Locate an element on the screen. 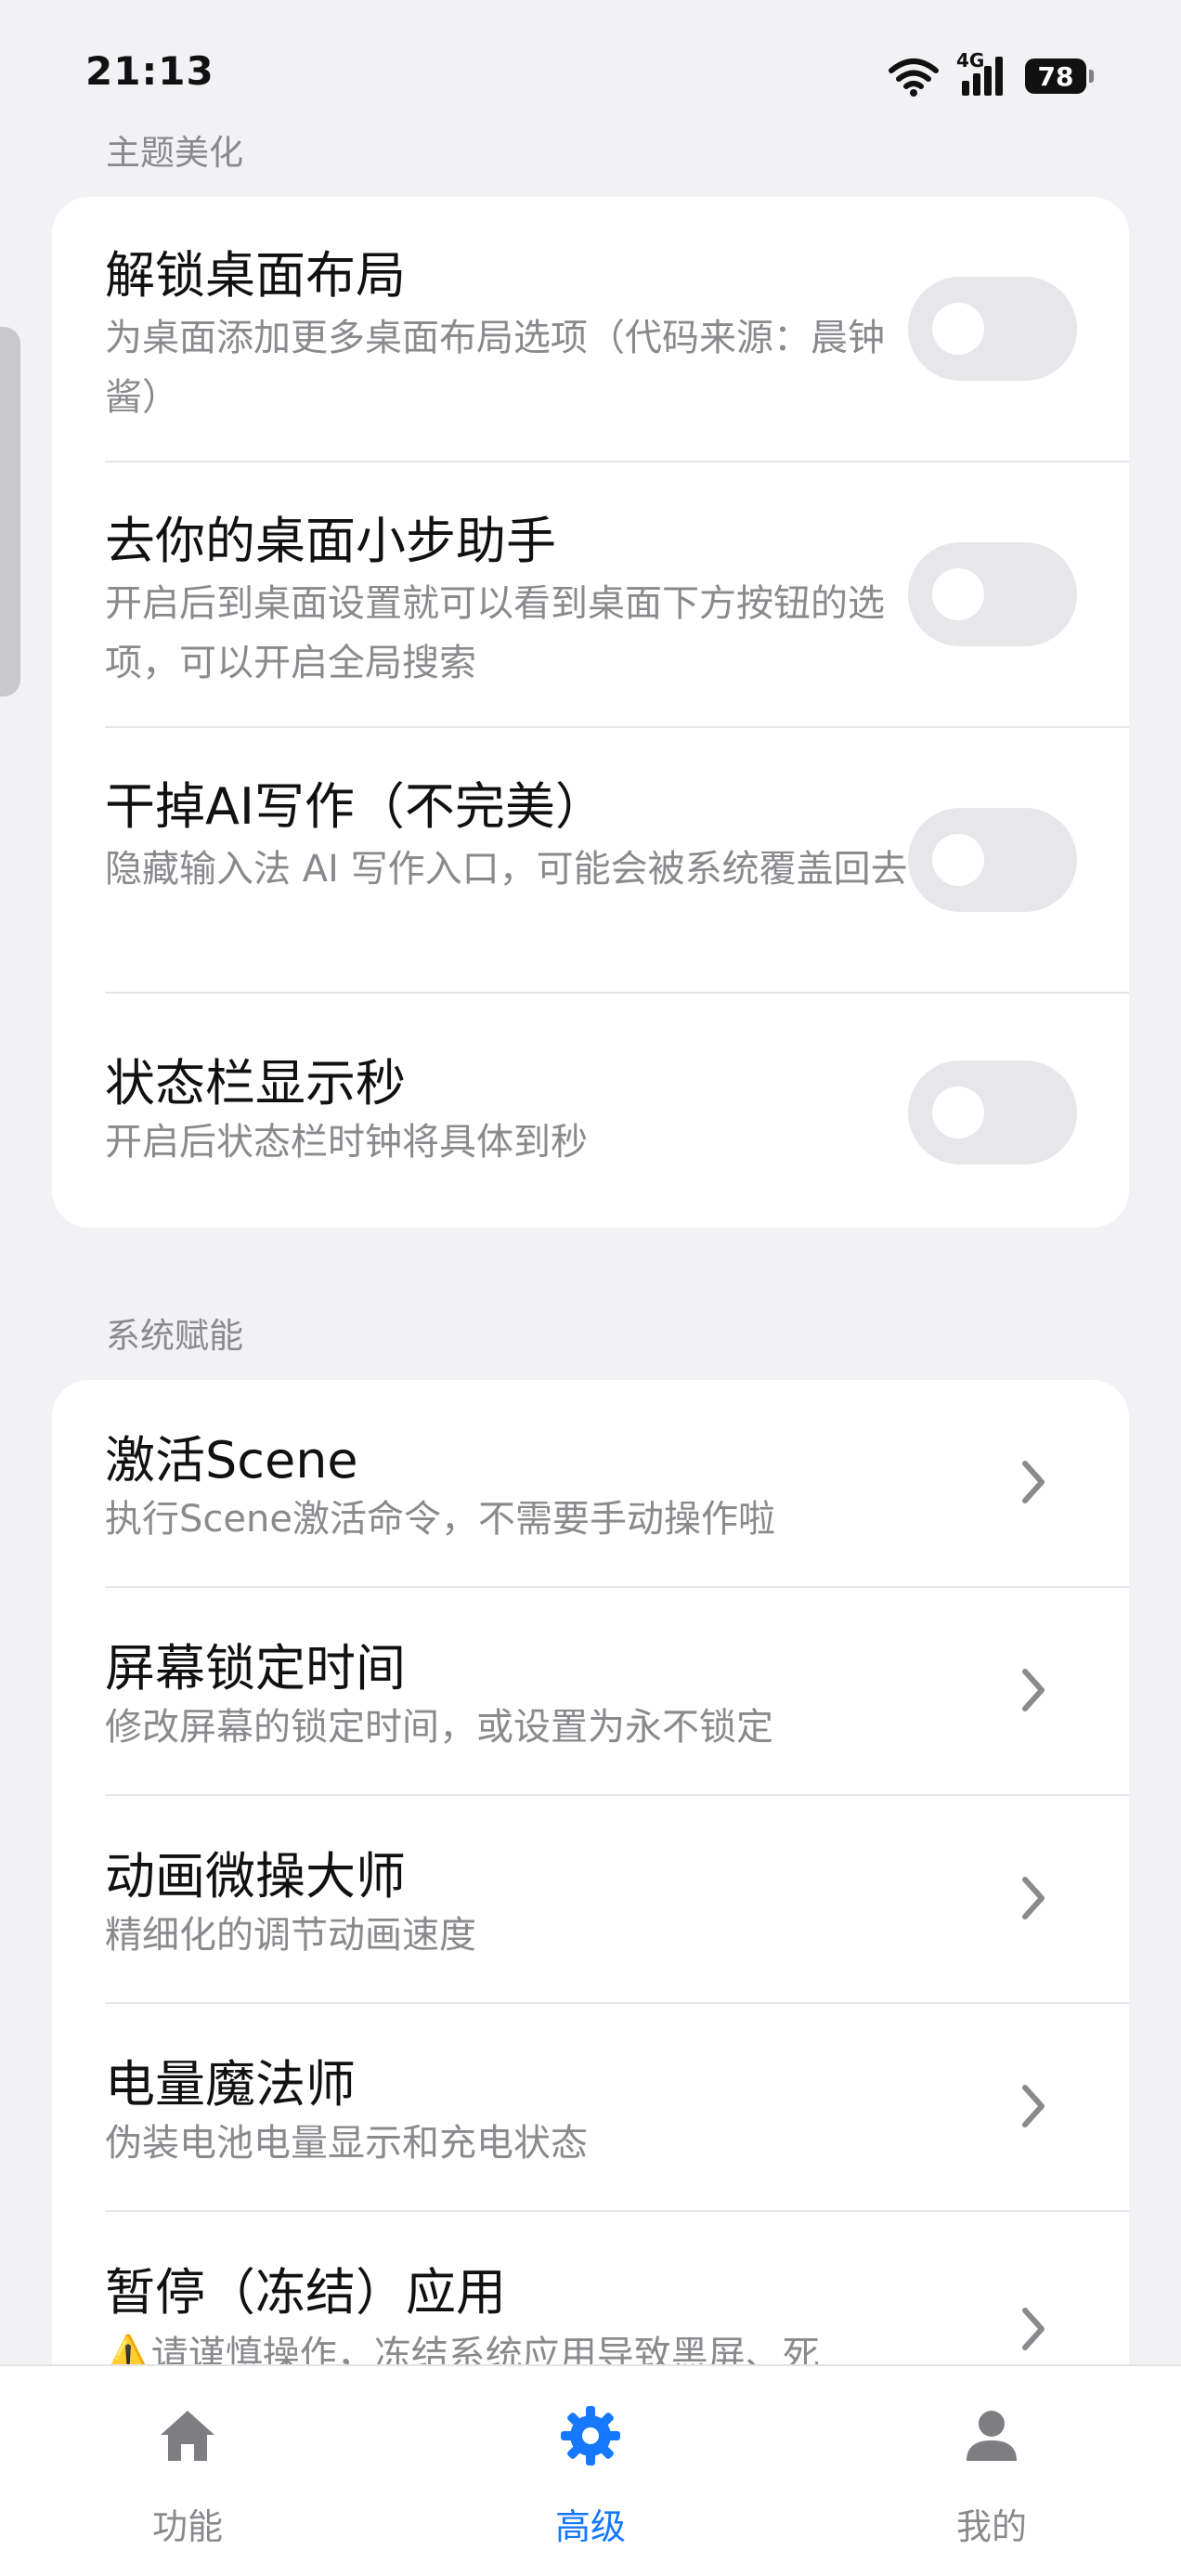 This screenshot has height=2576, width=1181. tab-advanced: 高级 is located at coordinates (590, 2476).